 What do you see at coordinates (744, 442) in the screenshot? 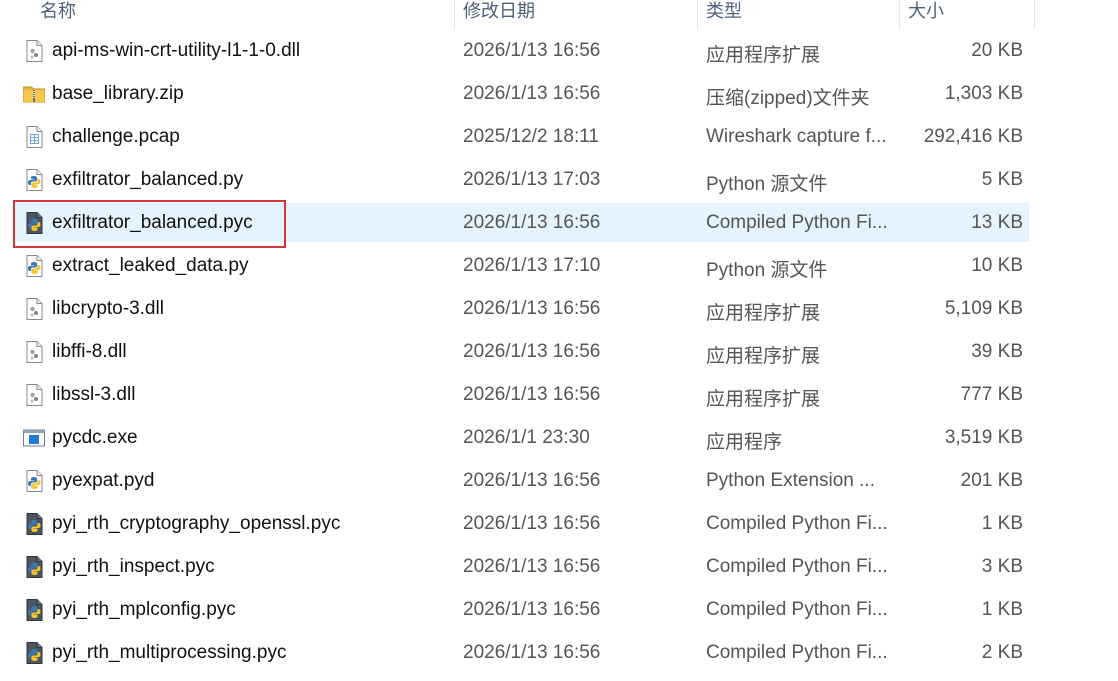
I see `file-type: 应用程序` at bounding box center [744, 442].